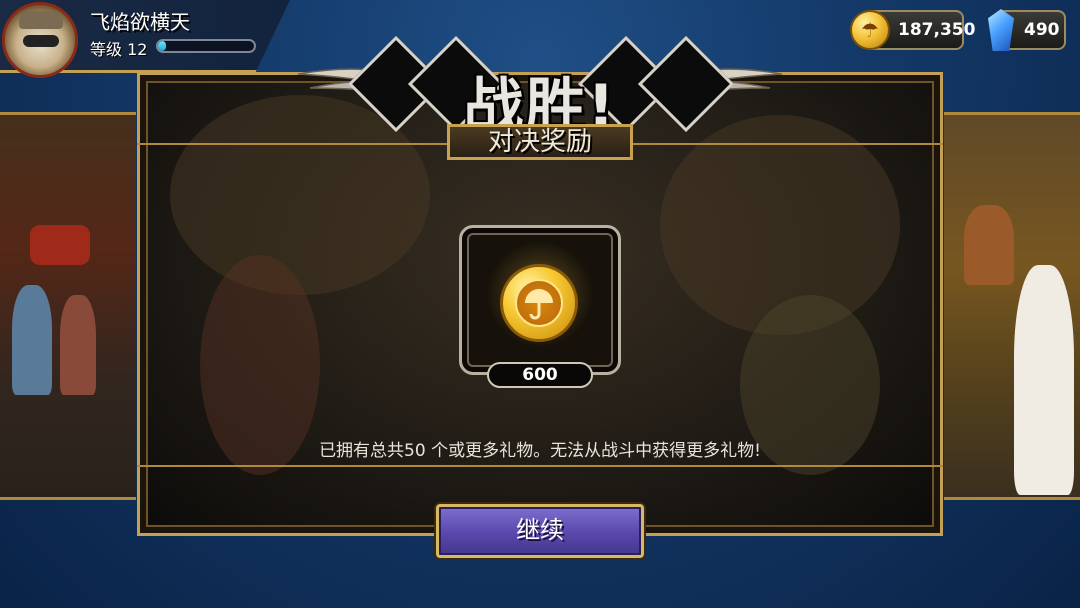 This screenshot has width=1080, height=608. I want to click on xp-progress-fill, so click(162, 46).